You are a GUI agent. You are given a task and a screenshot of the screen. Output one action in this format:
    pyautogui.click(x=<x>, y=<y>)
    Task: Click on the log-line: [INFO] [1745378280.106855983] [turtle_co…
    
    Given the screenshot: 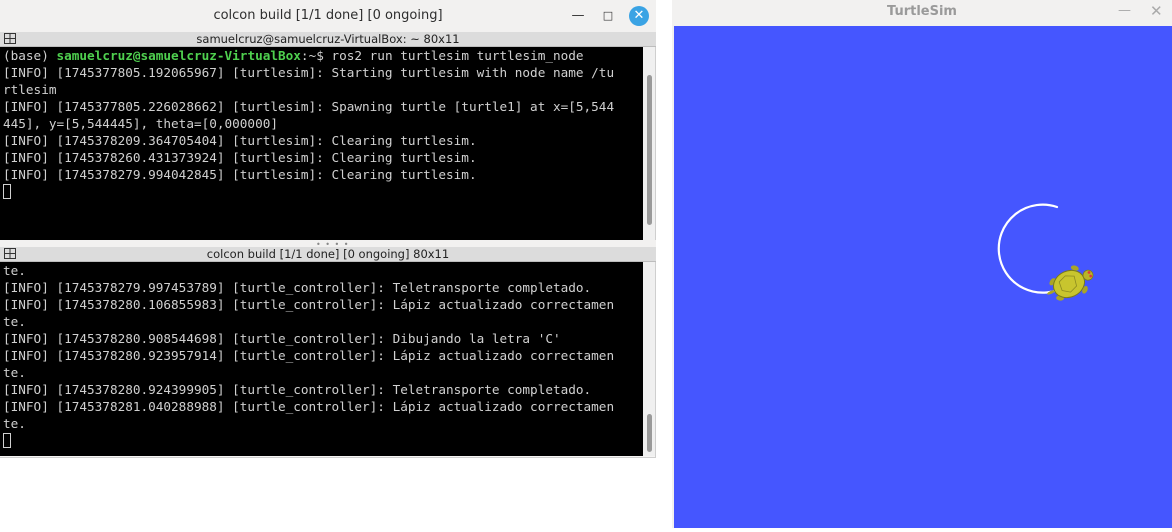 What is the action you would take?
    pyautogui.click(x=309, y=304)
    